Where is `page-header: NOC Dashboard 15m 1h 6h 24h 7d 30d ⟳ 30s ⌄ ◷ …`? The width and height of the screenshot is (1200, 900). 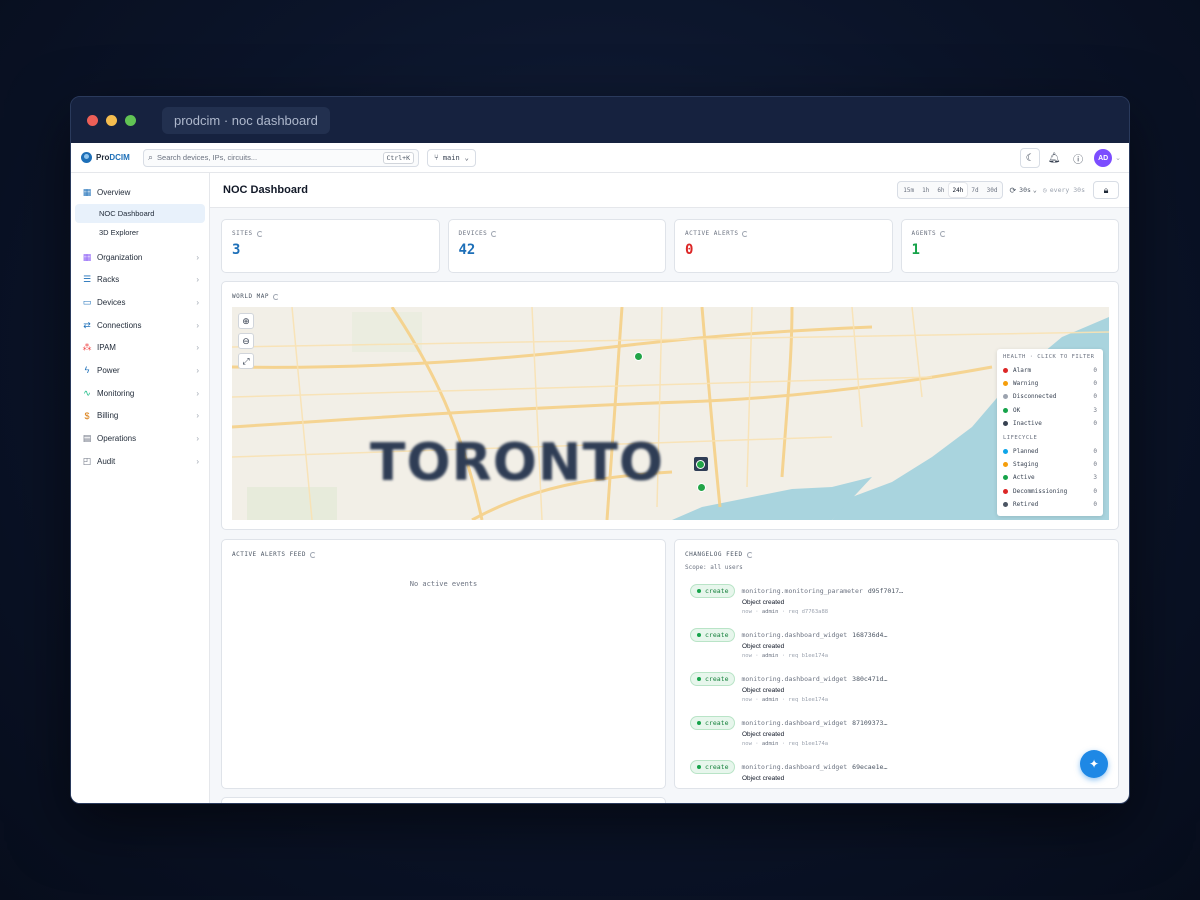 page-header: NOC Dashboard 15m 1h 6h 24h 7d 30d ⟳ 30s ⌄ ◷ … is located at coordinates (669, 190).